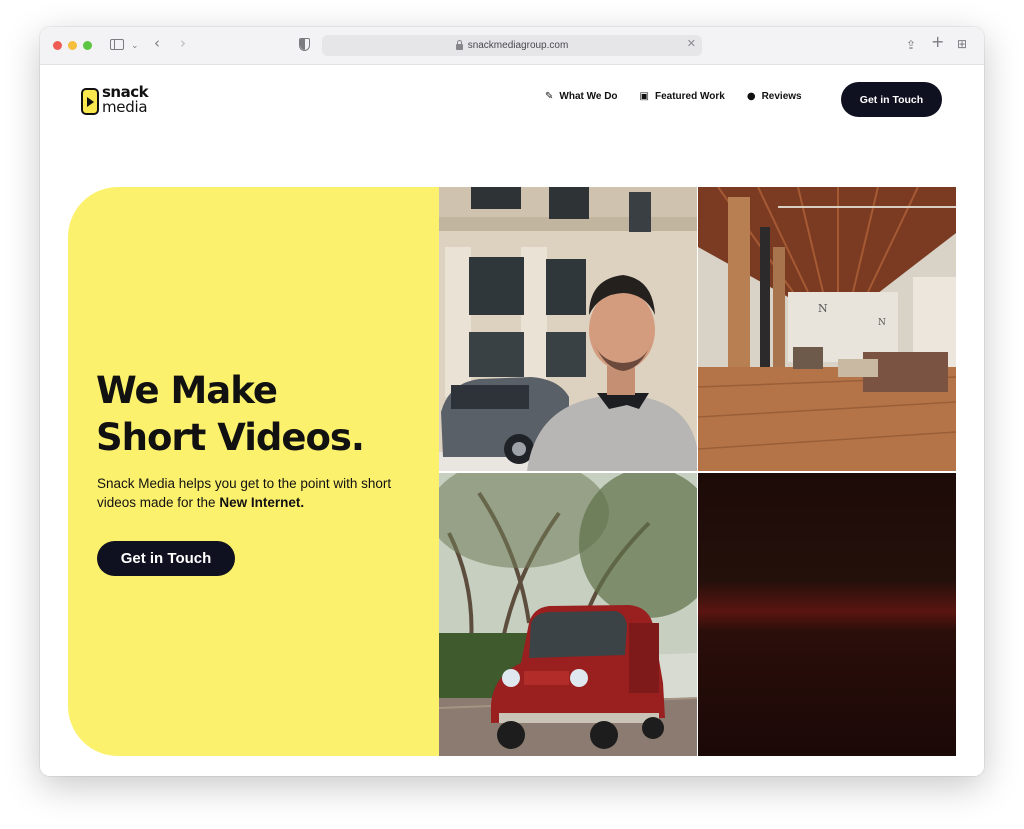 The width and height of the screenshot is (1024, 829). I want to click on gallery-icon: ▣, so click(644, 96).